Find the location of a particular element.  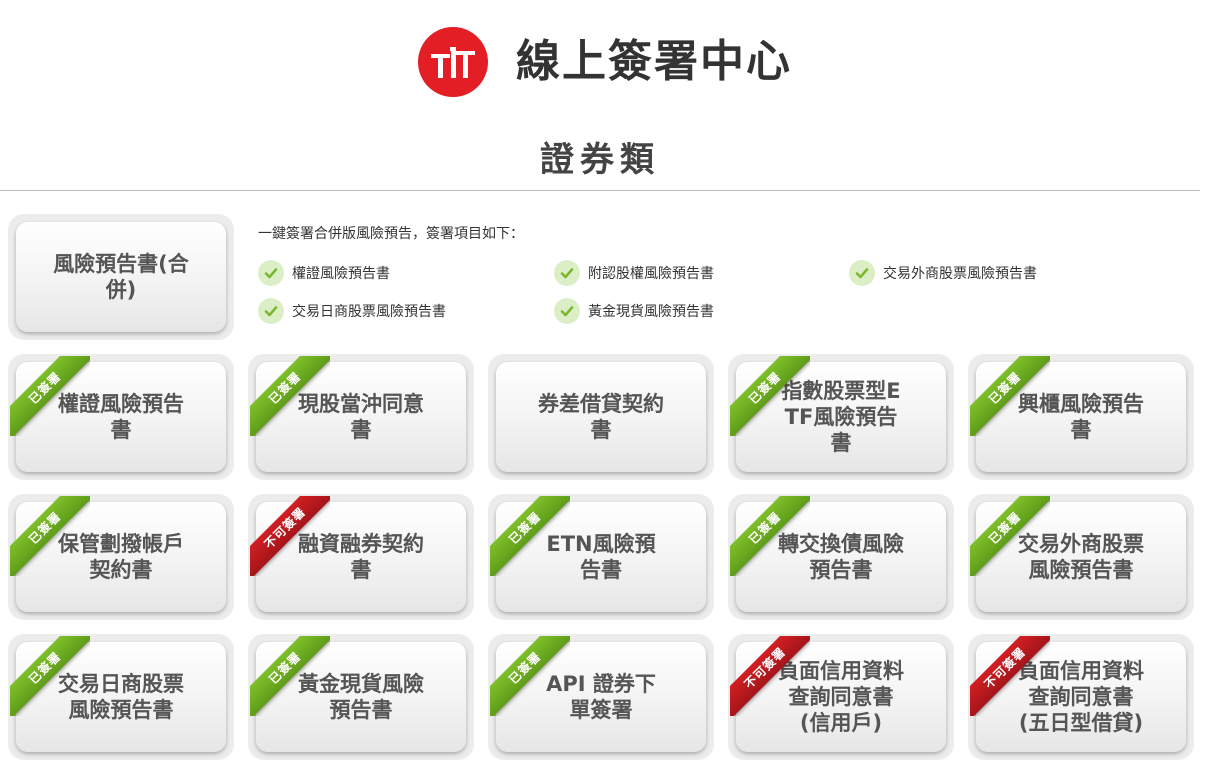

doc-label: 負面信用資料查詢同意書(五日型借貸) is located at coordinates (1081, 697).